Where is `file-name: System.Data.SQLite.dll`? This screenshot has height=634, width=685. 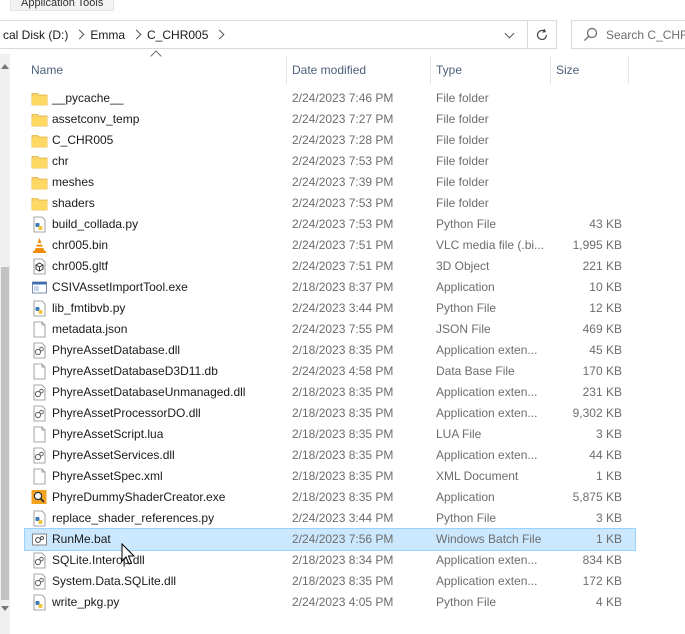 file-name: System.Data.SQLite.dll is located at coordinates (114, 581).